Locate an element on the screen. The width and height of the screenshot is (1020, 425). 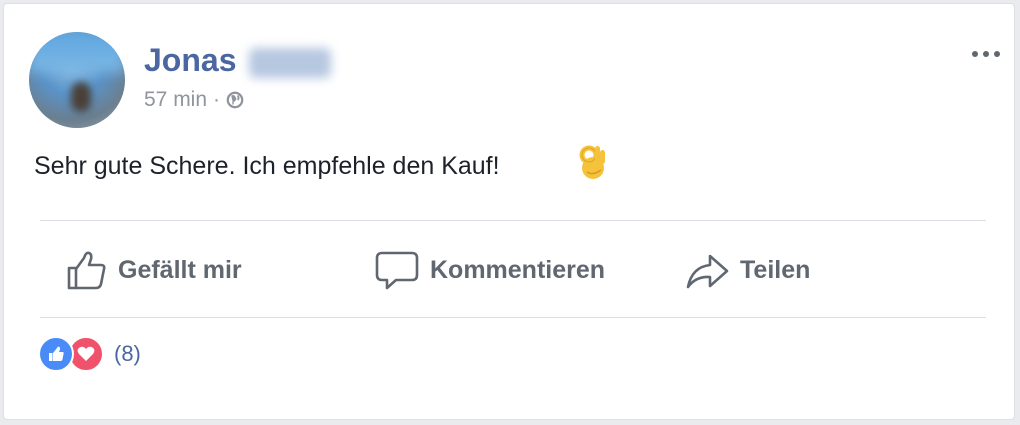
comment-button: Kommentieren is located at coordinates (489, 270).